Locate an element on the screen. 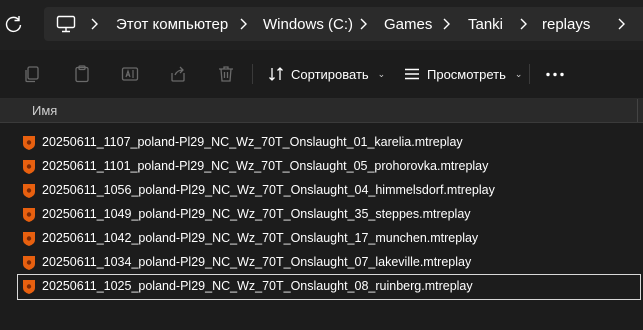 The height and width of the screenshot is (330, 643). view-button: Просмотреть ⌄ is located at coordinates (463, 74).